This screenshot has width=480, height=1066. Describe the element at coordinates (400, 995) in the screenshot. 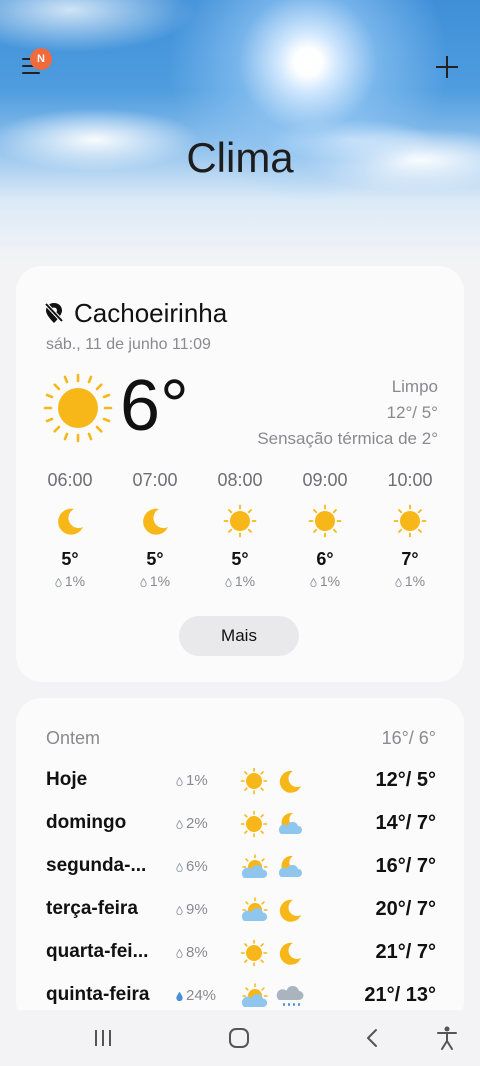

I see `day-temperatures: 21°/ 13°` at that location.